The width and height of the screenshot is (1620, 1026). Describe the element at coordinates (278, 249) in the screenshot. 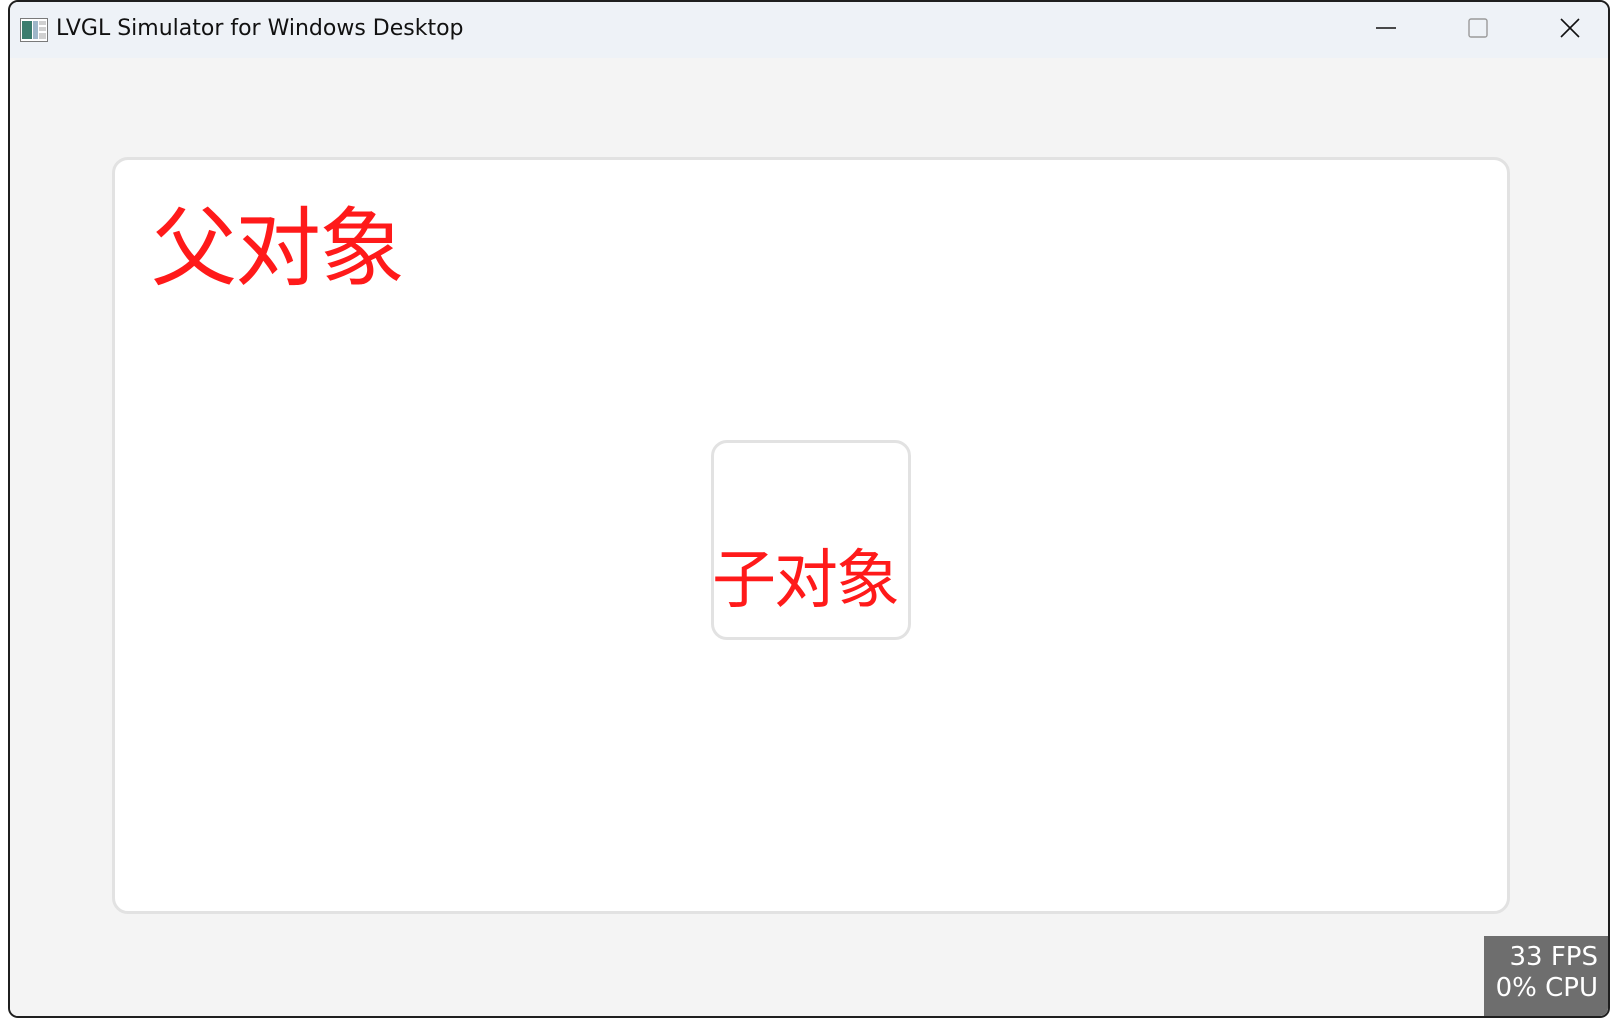

I see `parent-object-label: 父对象` at that location.